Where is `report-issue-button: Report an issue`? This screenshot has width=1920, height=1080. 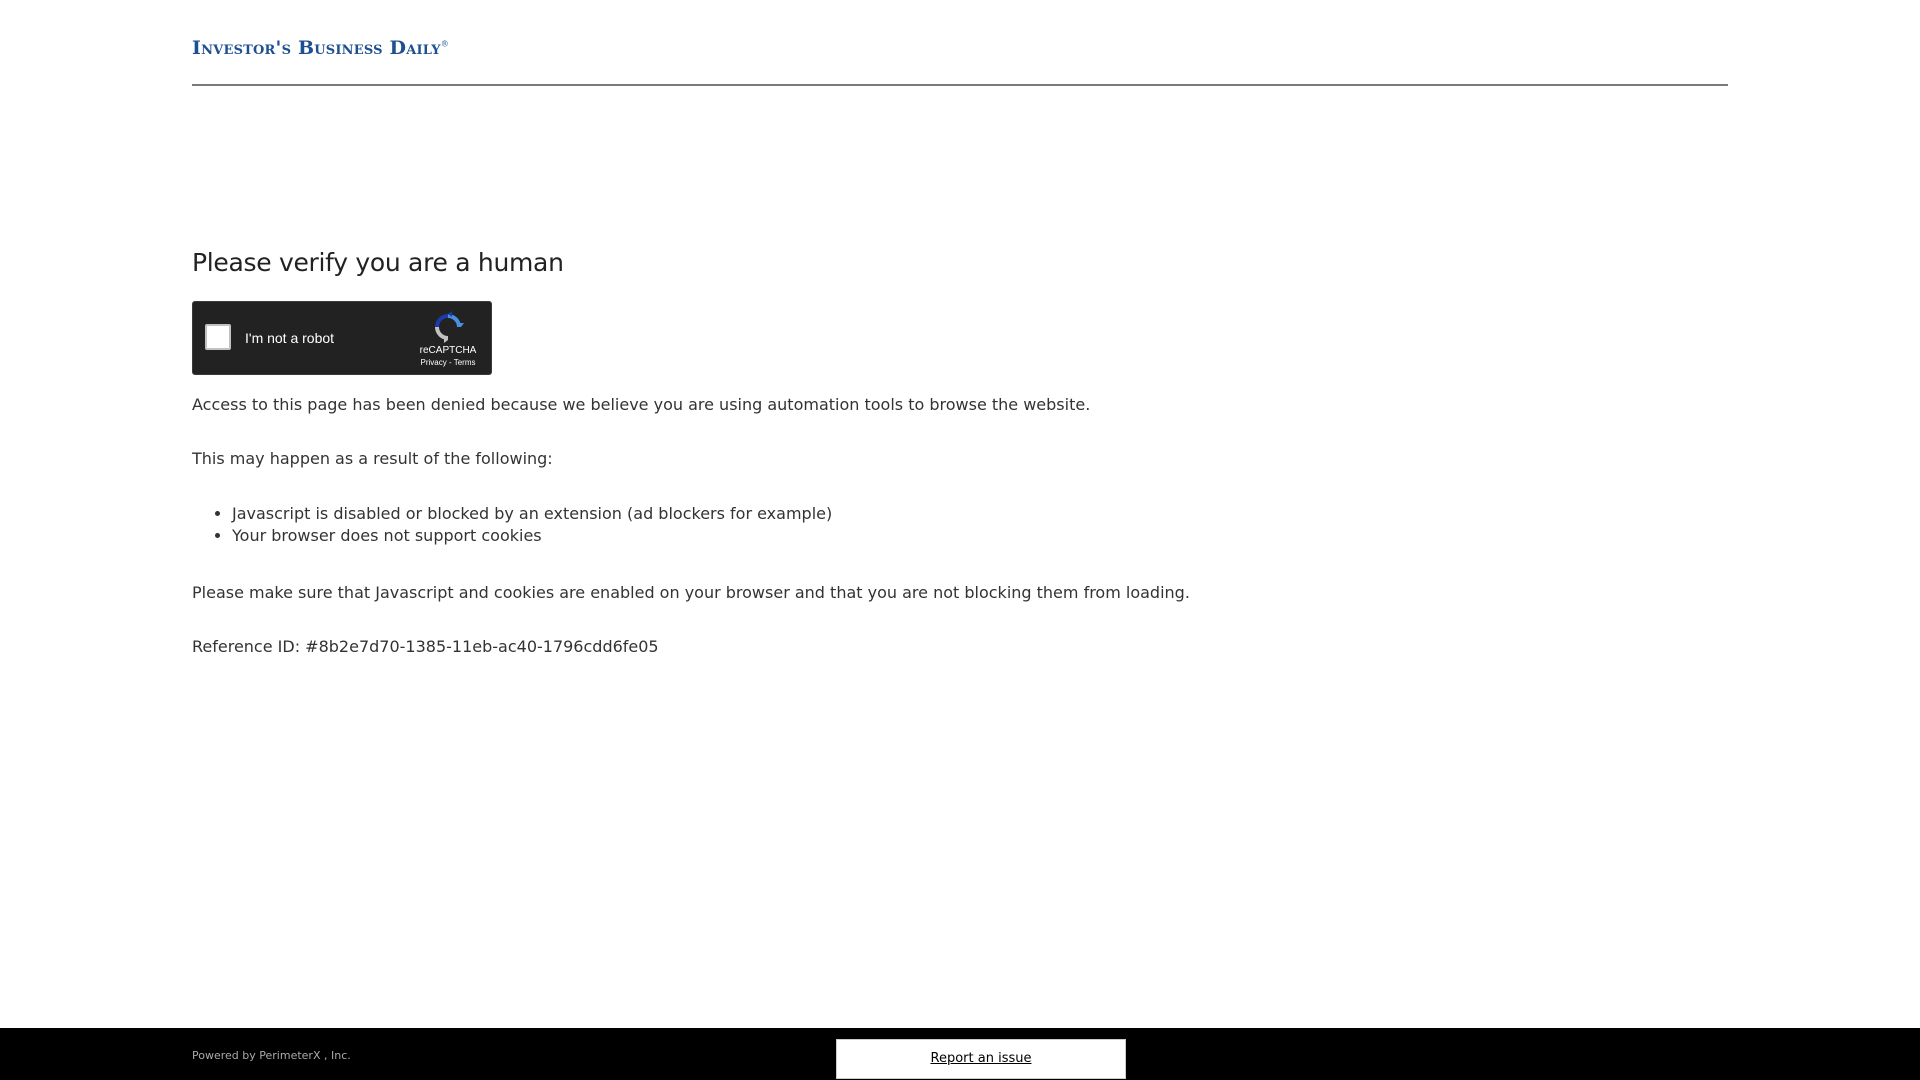 report-issue-button: Report an issue is located at coordinates (981, 1059).